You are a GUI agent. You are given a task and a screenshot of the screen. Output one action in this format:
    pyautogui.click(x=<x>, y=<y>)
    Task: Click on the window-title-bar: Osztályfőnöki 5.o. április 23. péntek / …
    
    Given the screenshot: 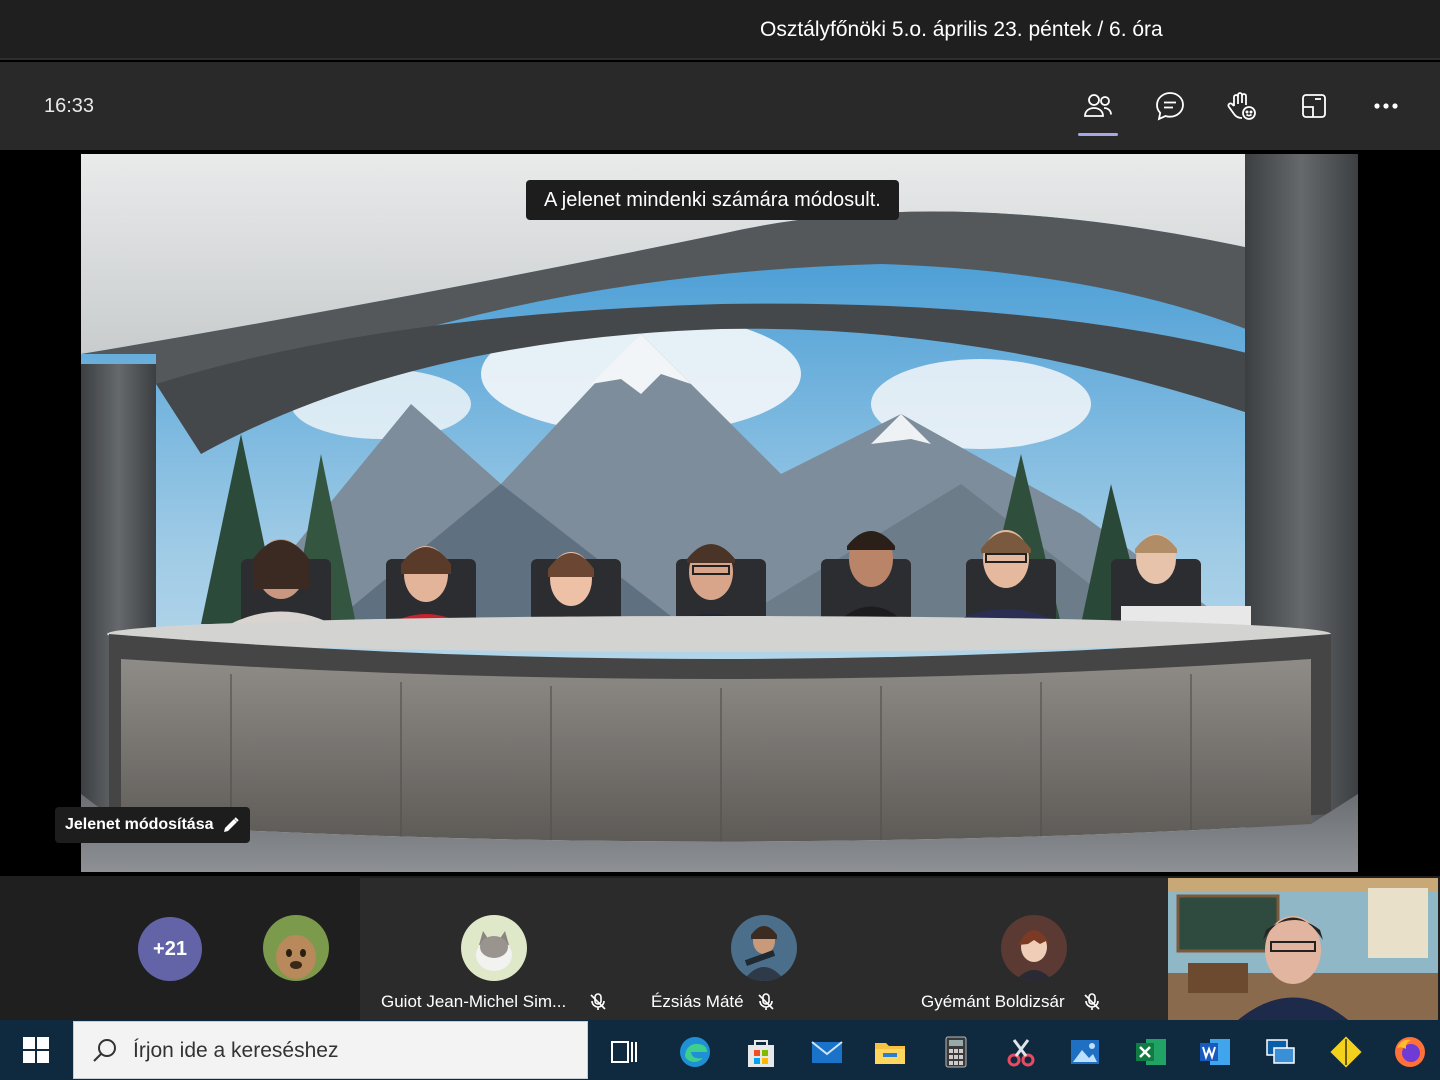 What is the action you would take?
    pyautogui.click(x=720, y=30)
    